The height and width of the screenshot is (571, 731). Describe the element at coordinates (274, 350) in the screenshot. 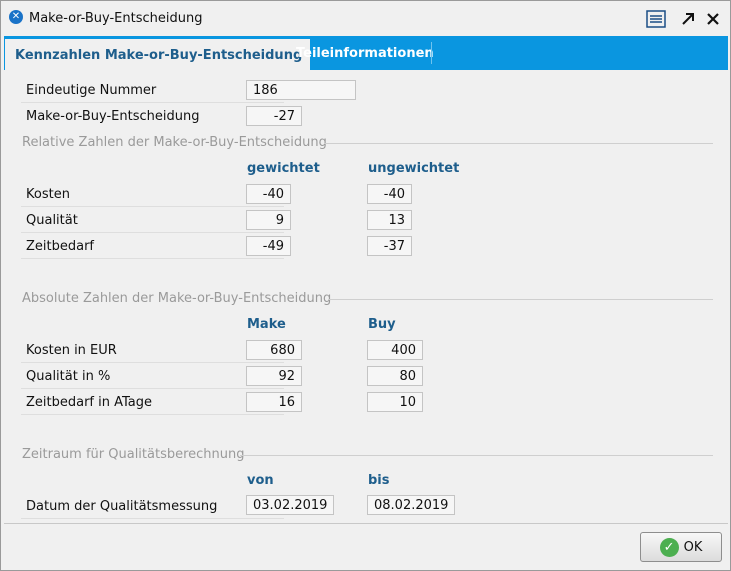

I see `absolute-make-field: 680` at that location.